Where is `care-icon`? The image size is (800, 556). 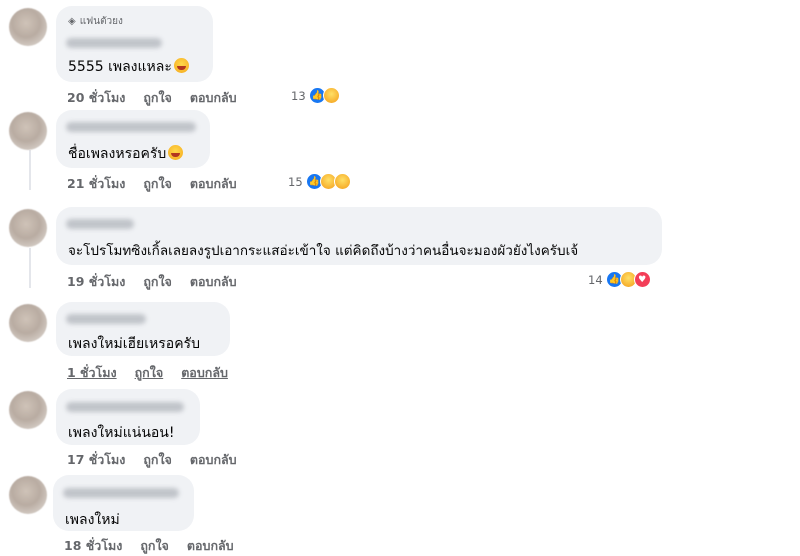 care-icon is located at coordinates (342, 181).